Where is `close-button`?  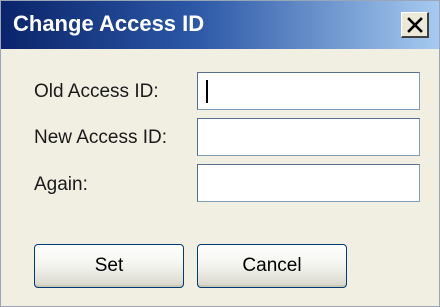
close-button is located at coordinates (415, 25).